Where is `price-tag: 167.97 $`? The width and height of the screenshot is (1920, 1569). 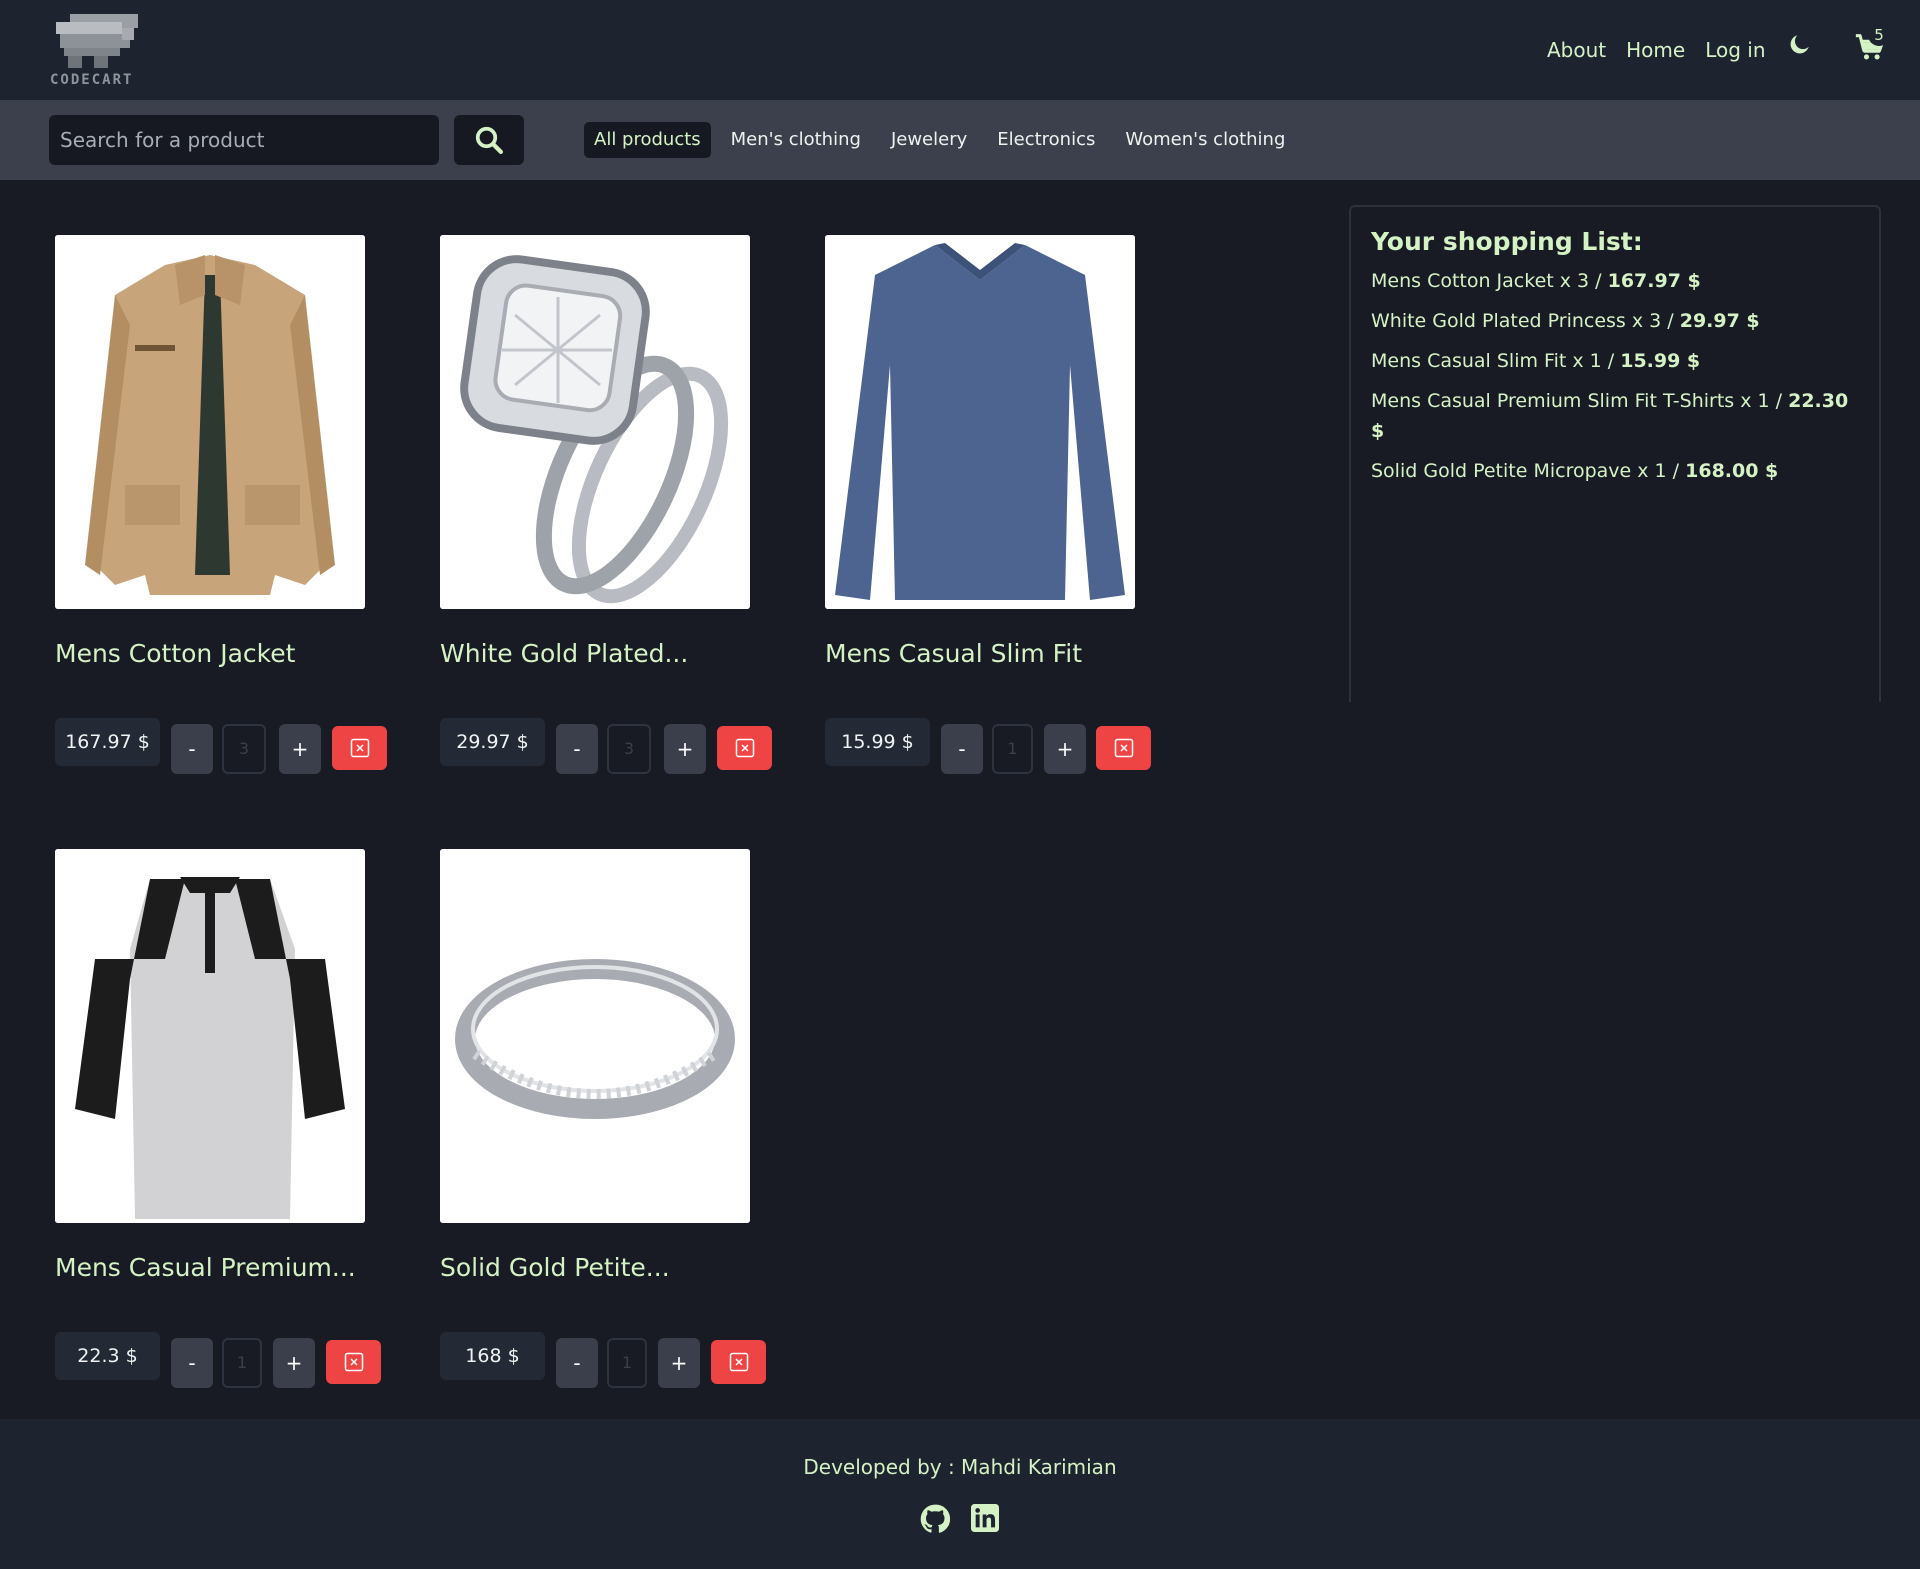
price-tag: 167.97 $ is located at coordinates (107, 742).